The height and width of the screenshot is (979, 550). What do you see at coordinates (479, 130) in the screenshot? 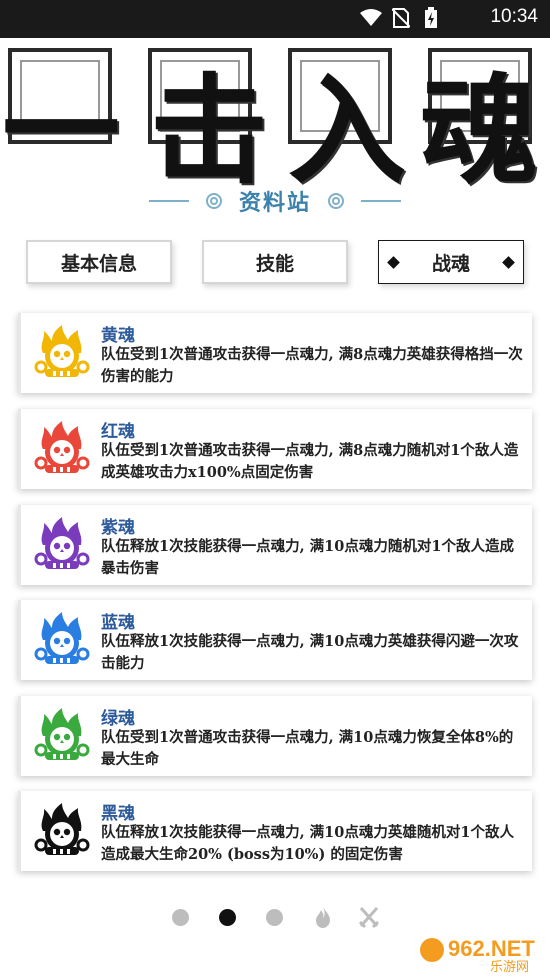
I see `title-char: 魂` at bounding box center [479, 130].